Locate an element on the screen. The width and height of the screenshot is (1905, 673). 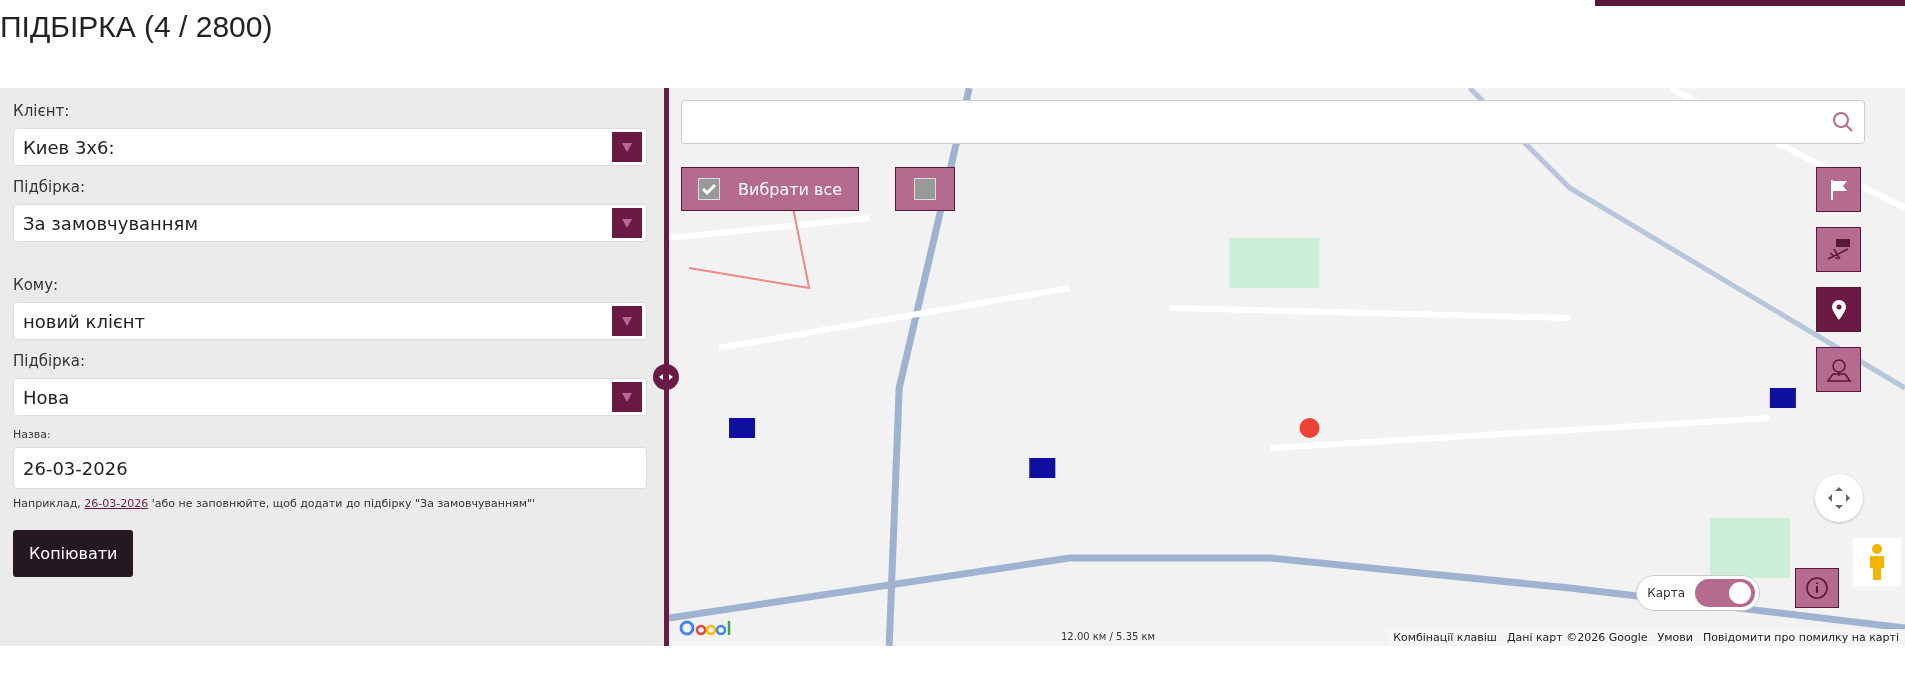
flag-tool-button is located at coordinates (1838, 189).